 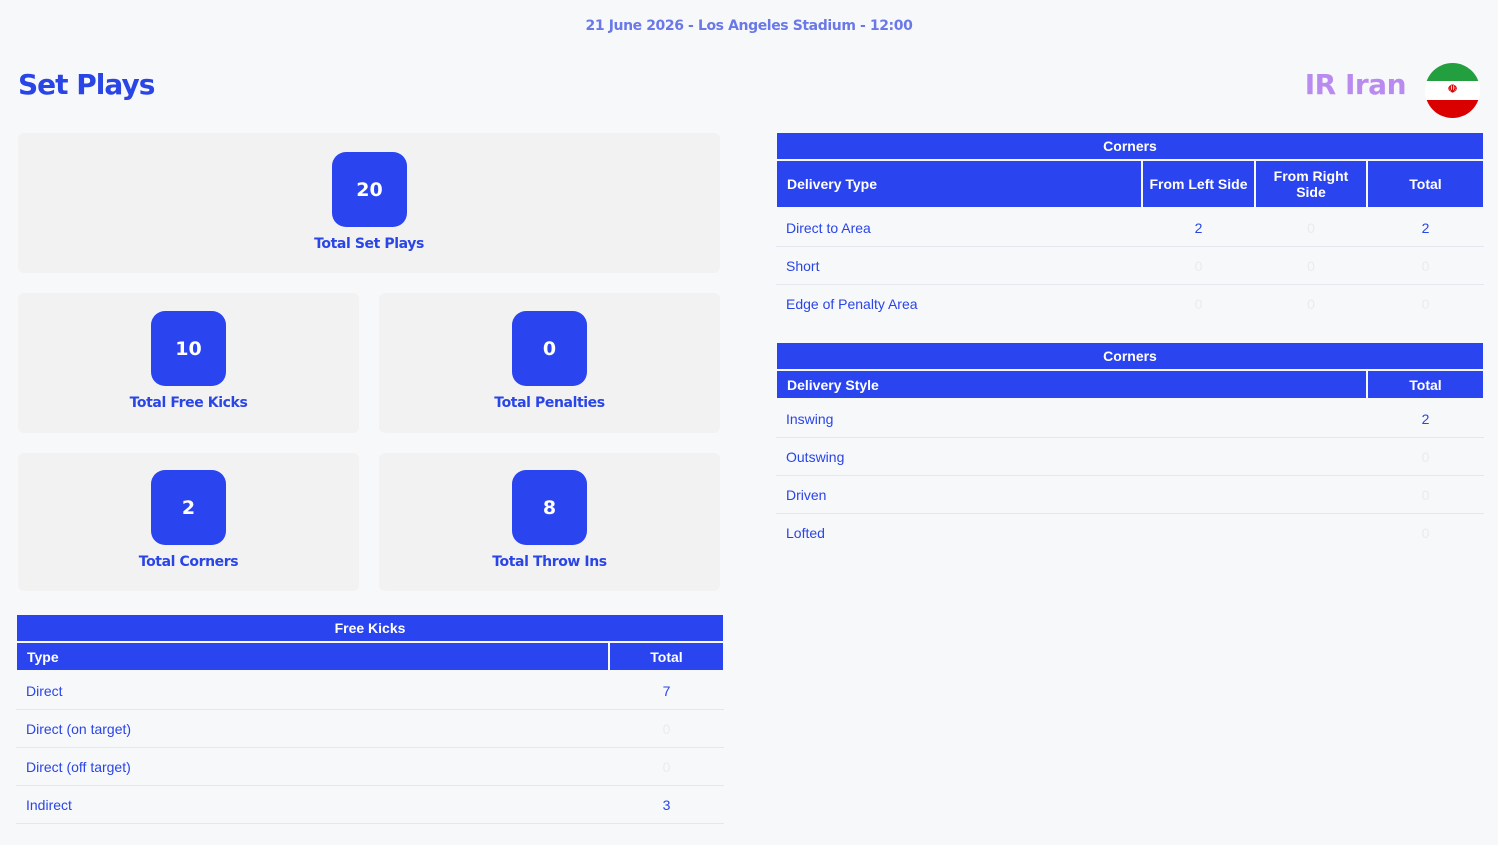 What do you see at coordinates (1071, 418) in the screenshot?
I see `row-label: Inswing` at bounding box center [1071, 418].